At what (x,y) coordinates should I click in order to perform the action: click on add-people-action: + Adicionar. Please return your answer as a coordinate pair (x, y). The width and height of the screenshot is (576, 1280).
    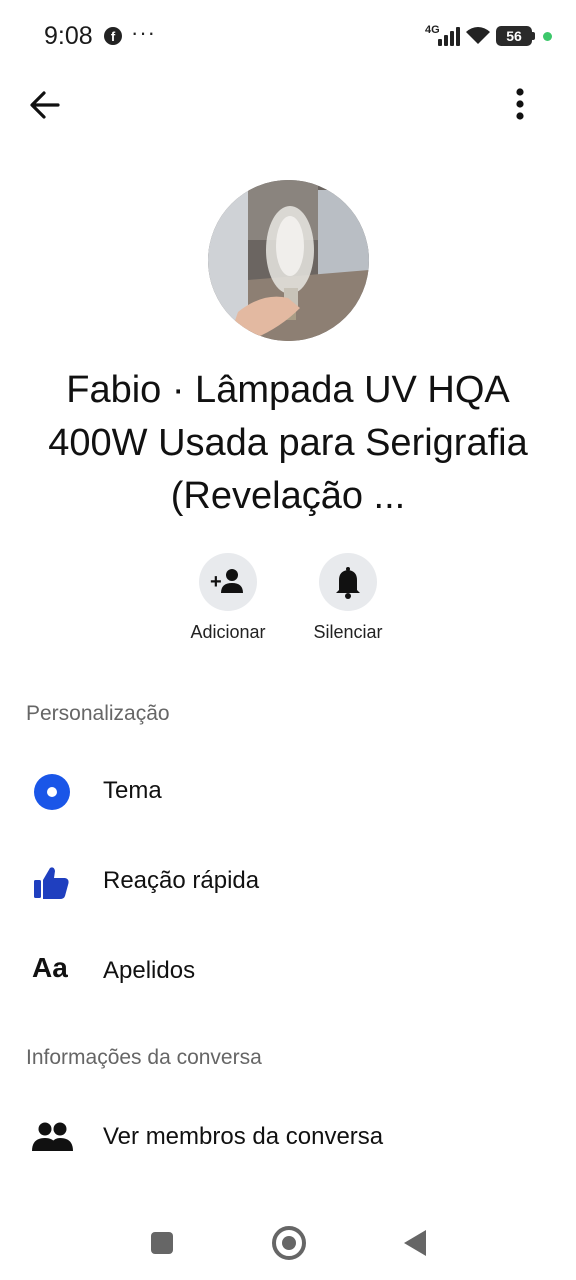
    Looking at the image, I should click on (228, 598).